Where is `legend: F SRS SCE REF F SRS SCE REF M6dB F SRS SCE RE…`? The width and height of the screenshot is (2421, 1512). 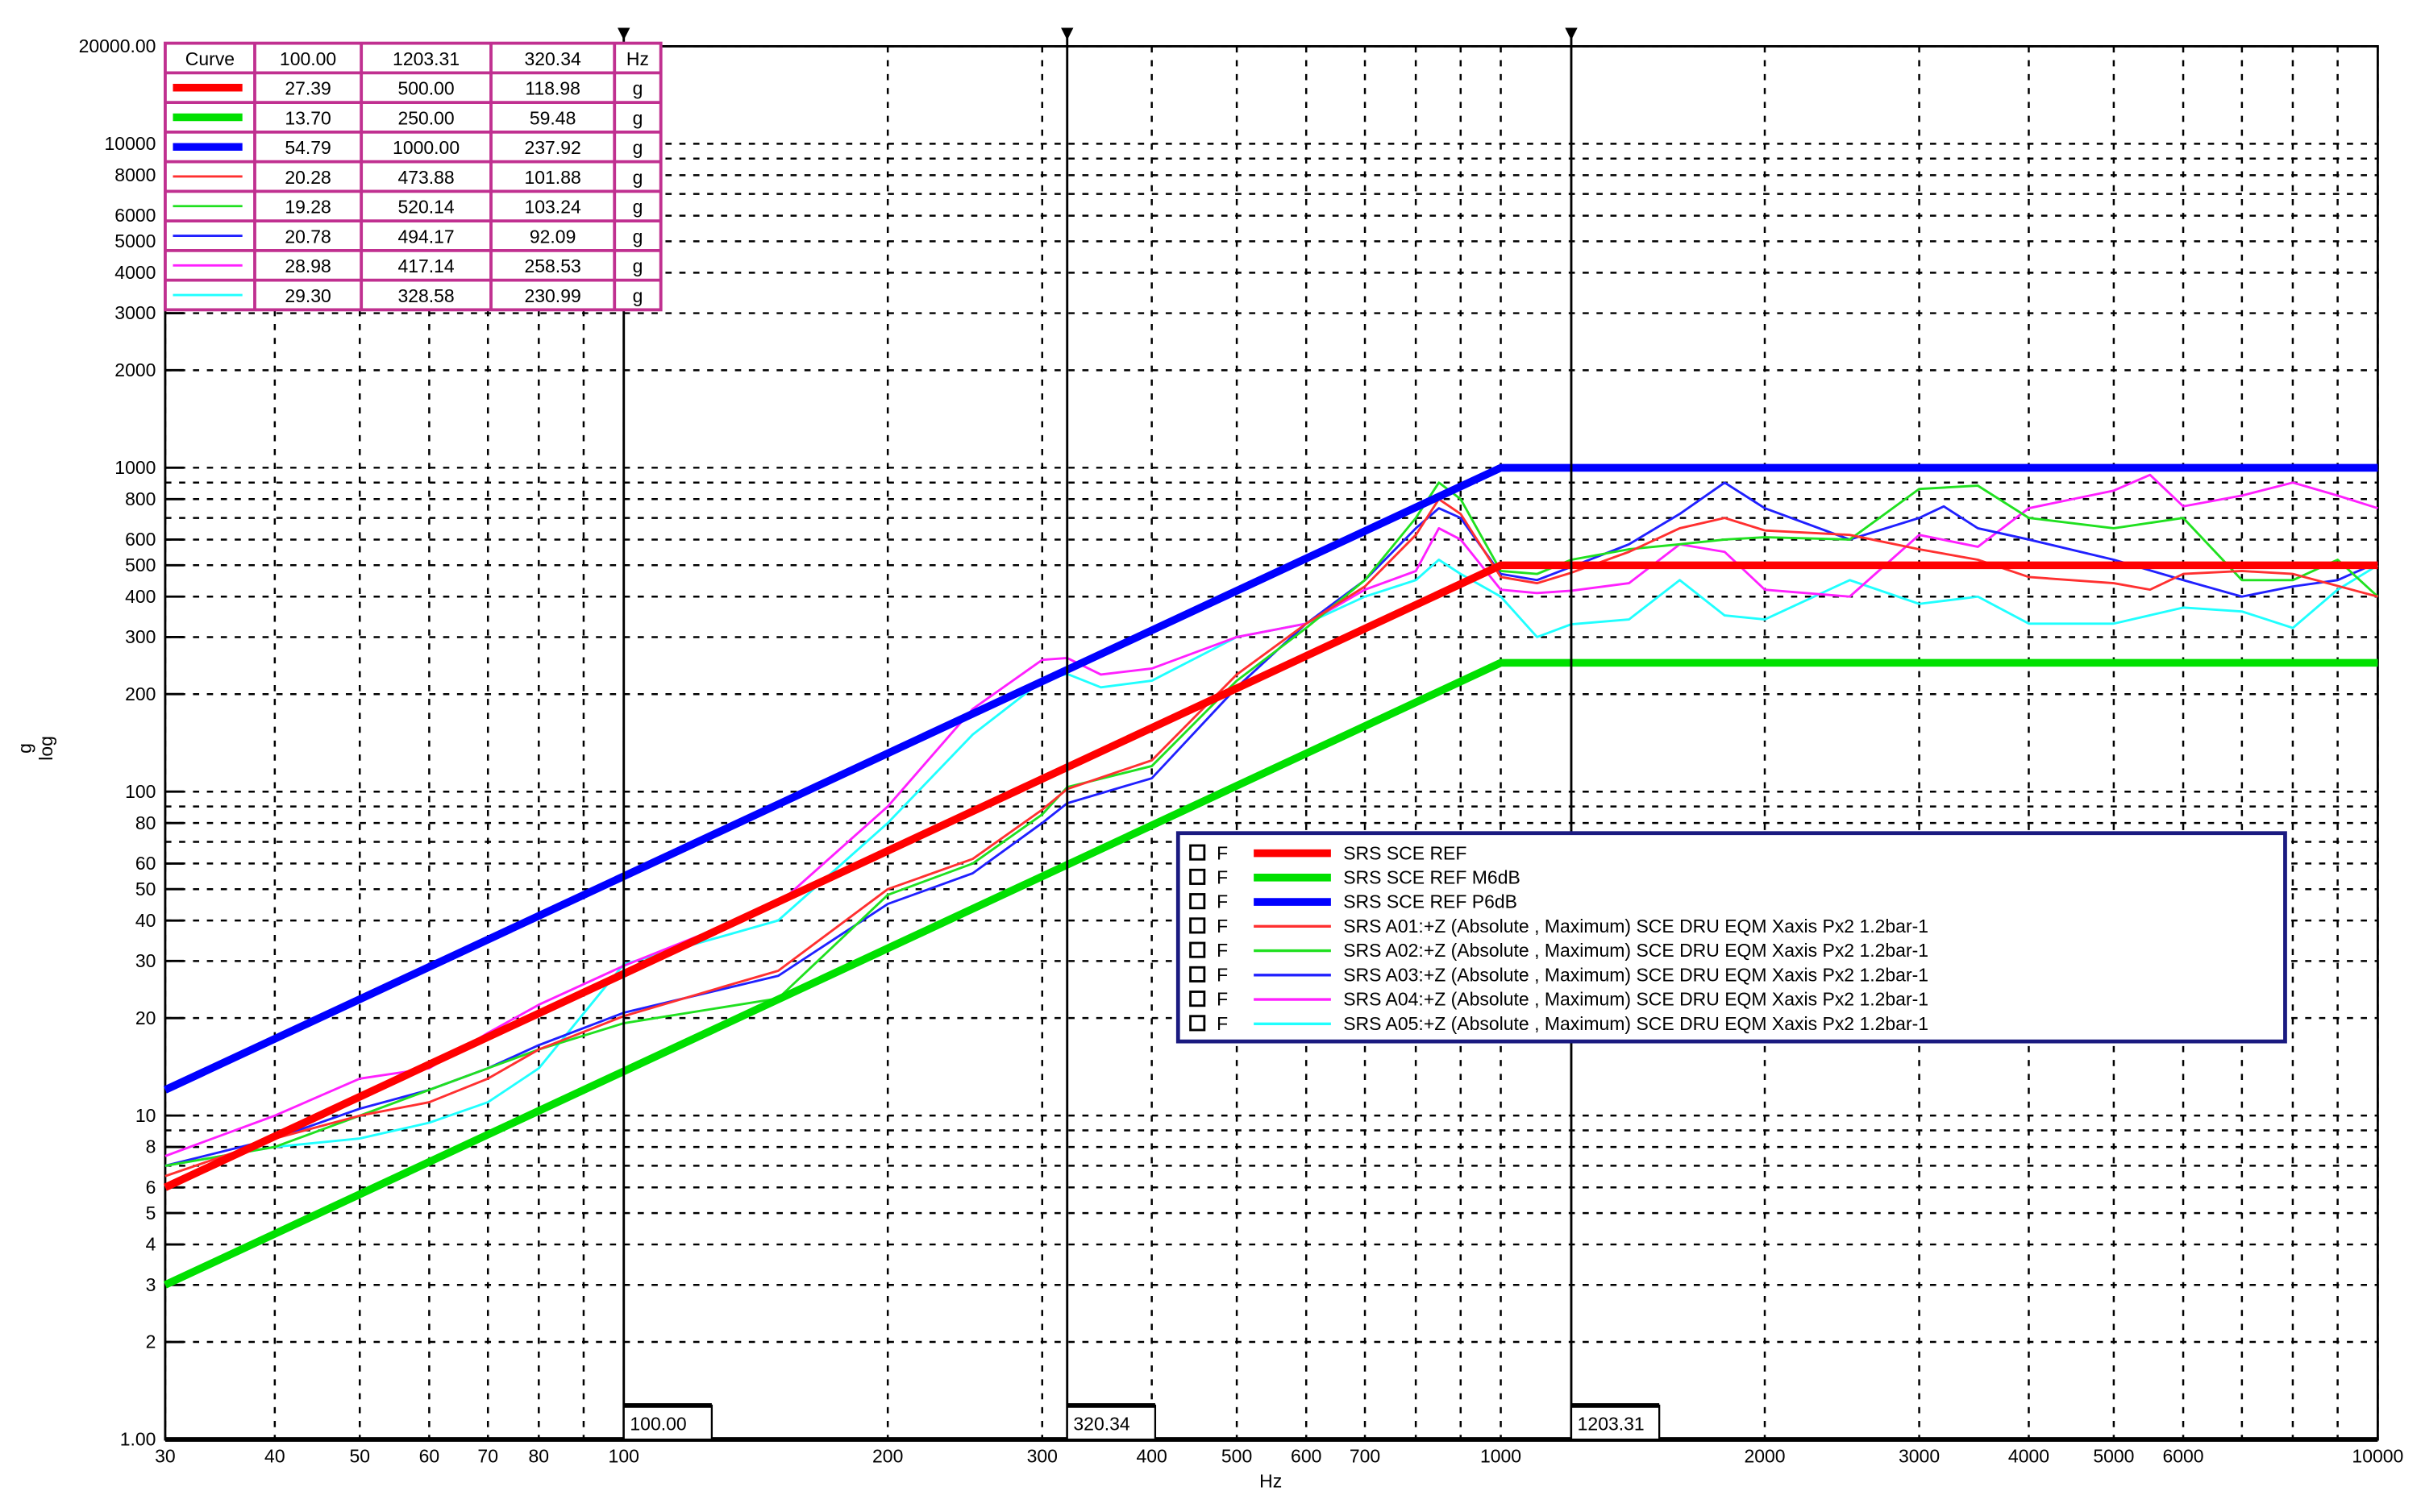 legend: F SRS SCE REF F SRS SCE REF M6dB F SRS SCE RE… is located at coordinates (1731, 937).